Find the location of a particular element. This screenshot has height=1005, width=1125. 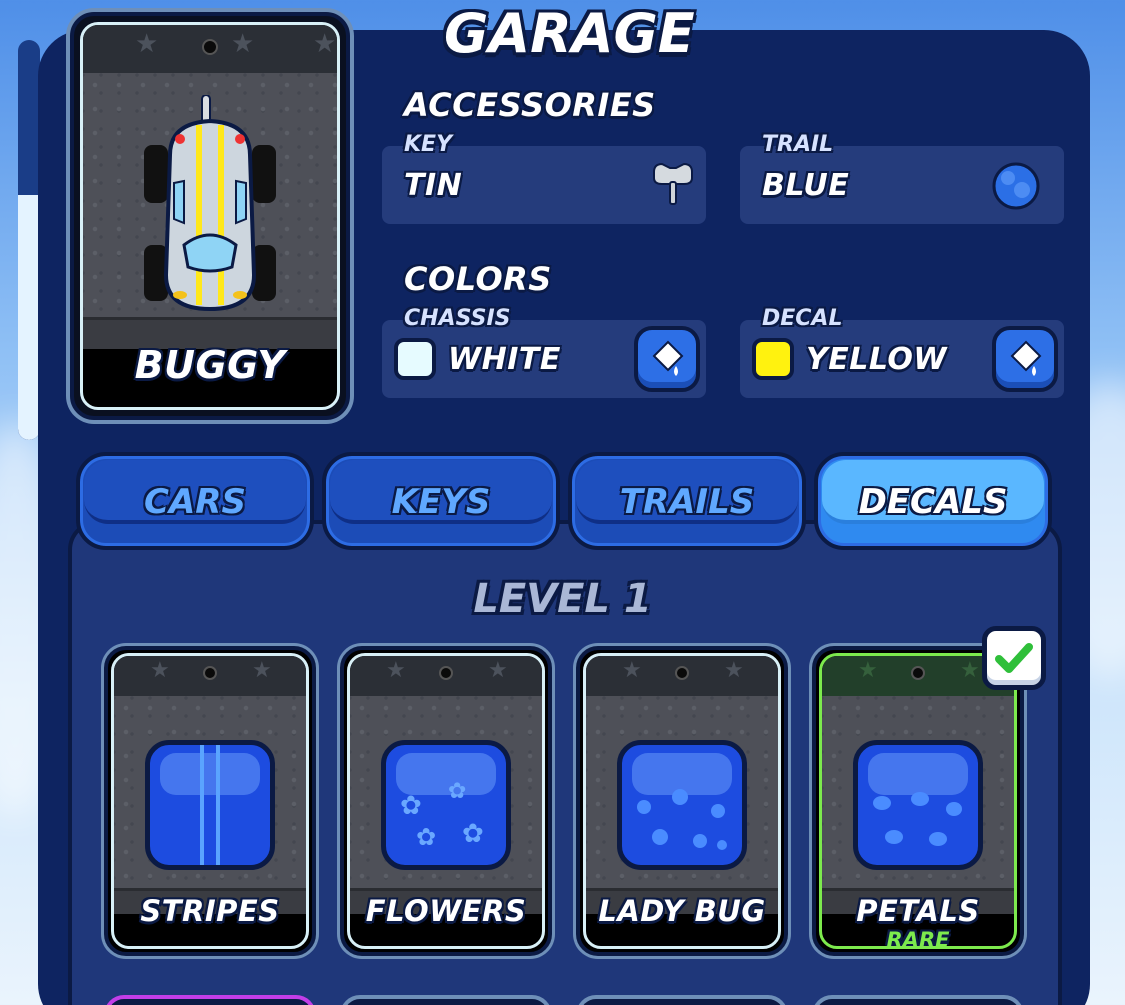

card-frame: ★ ★ ★ BUGGY is located at coordinates (210, 216).